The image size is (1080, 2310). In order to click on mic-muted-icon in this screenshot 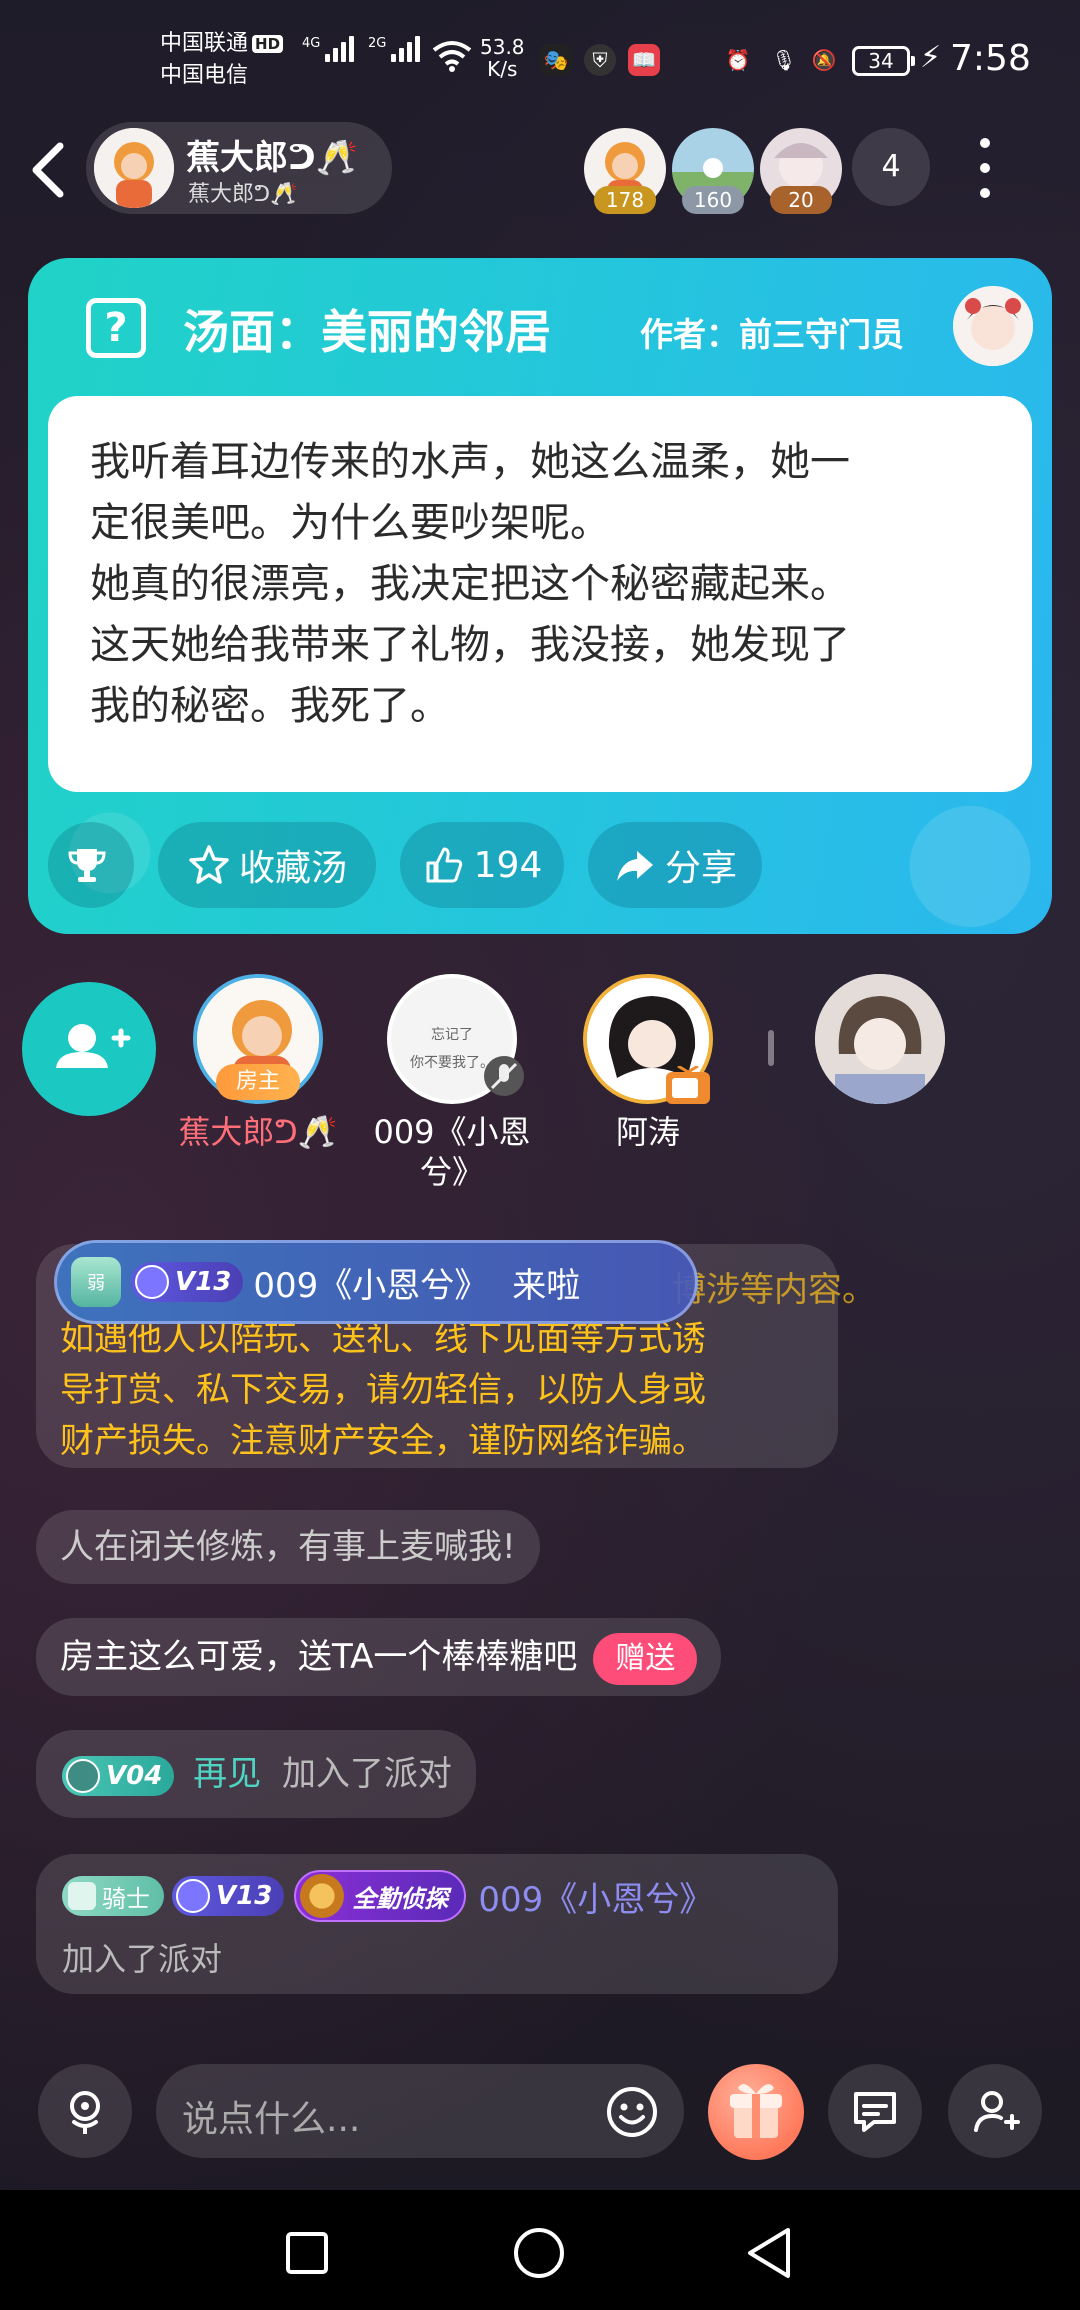, I will do `click(504, 1076)`.